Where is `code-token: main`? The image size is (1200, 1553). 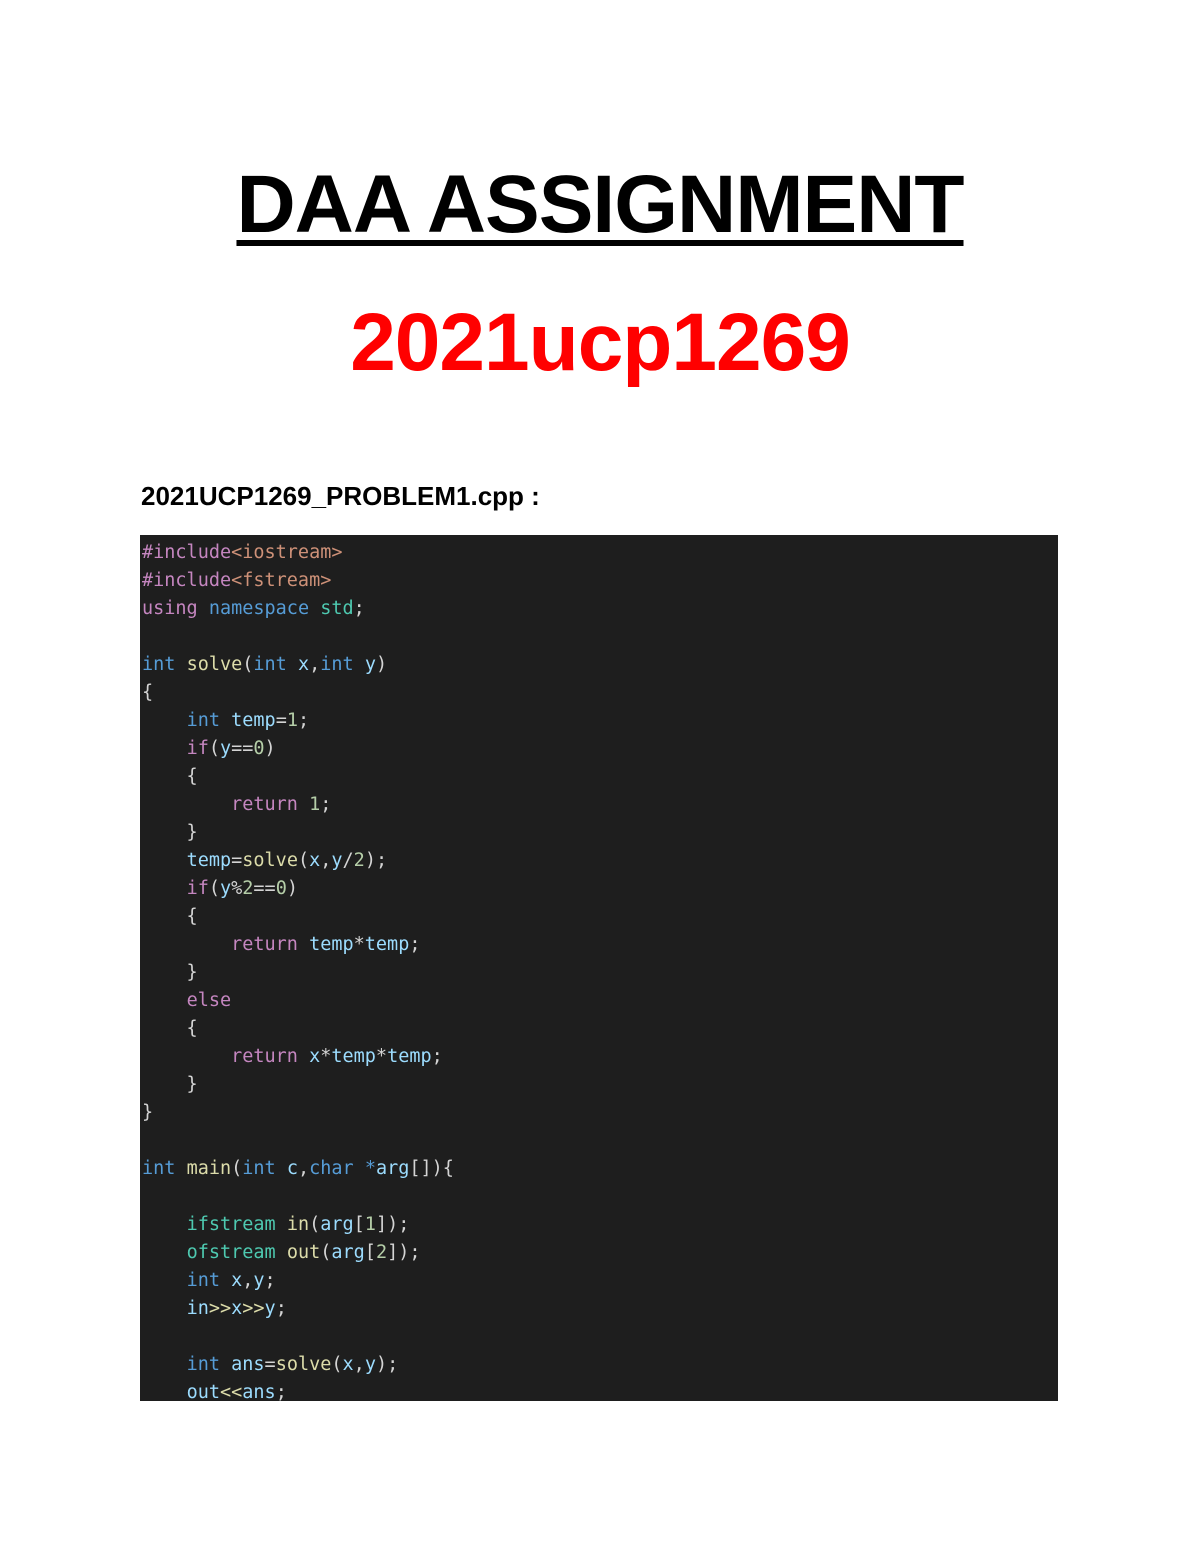
code-token: main is located at coordinates (209, 1168).